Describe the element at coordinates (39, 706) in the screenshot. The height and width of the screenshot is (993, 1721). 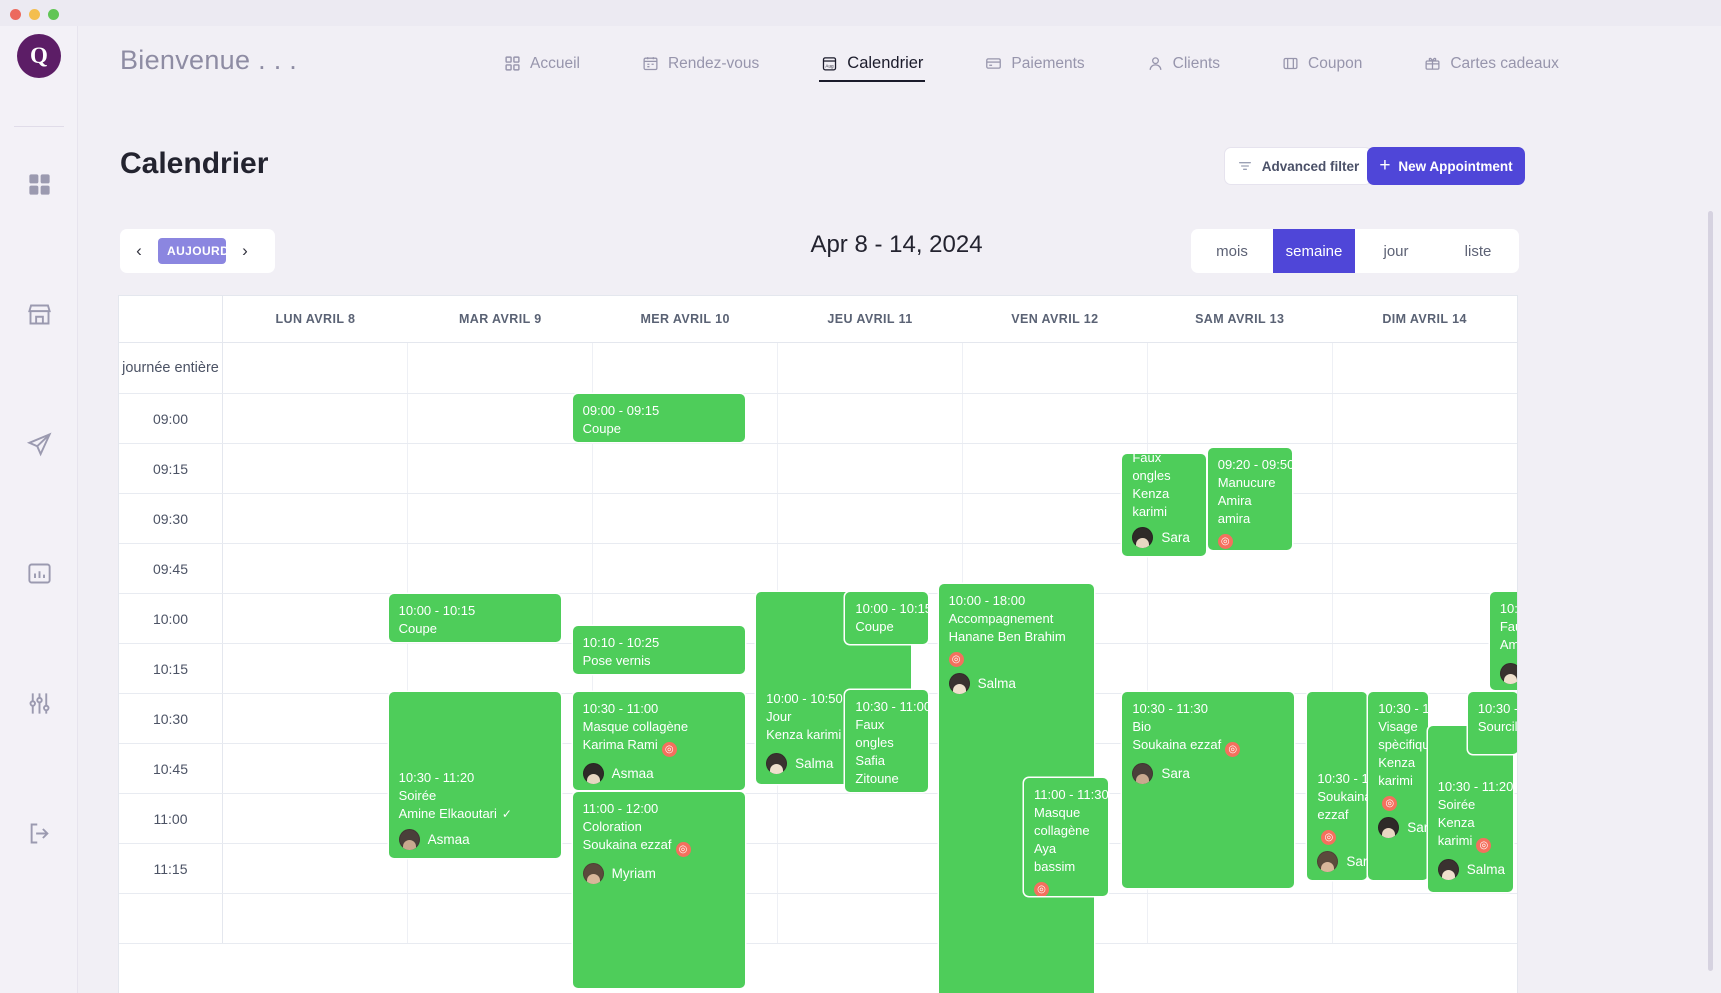
I see `sidebar-item-settings` at that location.